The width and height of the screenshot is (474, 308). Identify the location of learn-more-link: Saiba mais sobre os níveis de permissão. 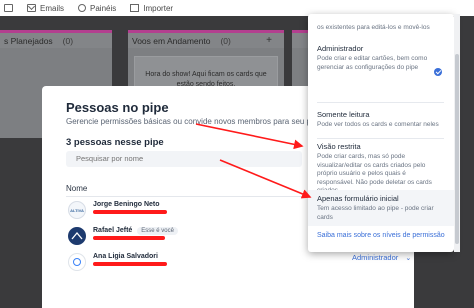
(381, 235).